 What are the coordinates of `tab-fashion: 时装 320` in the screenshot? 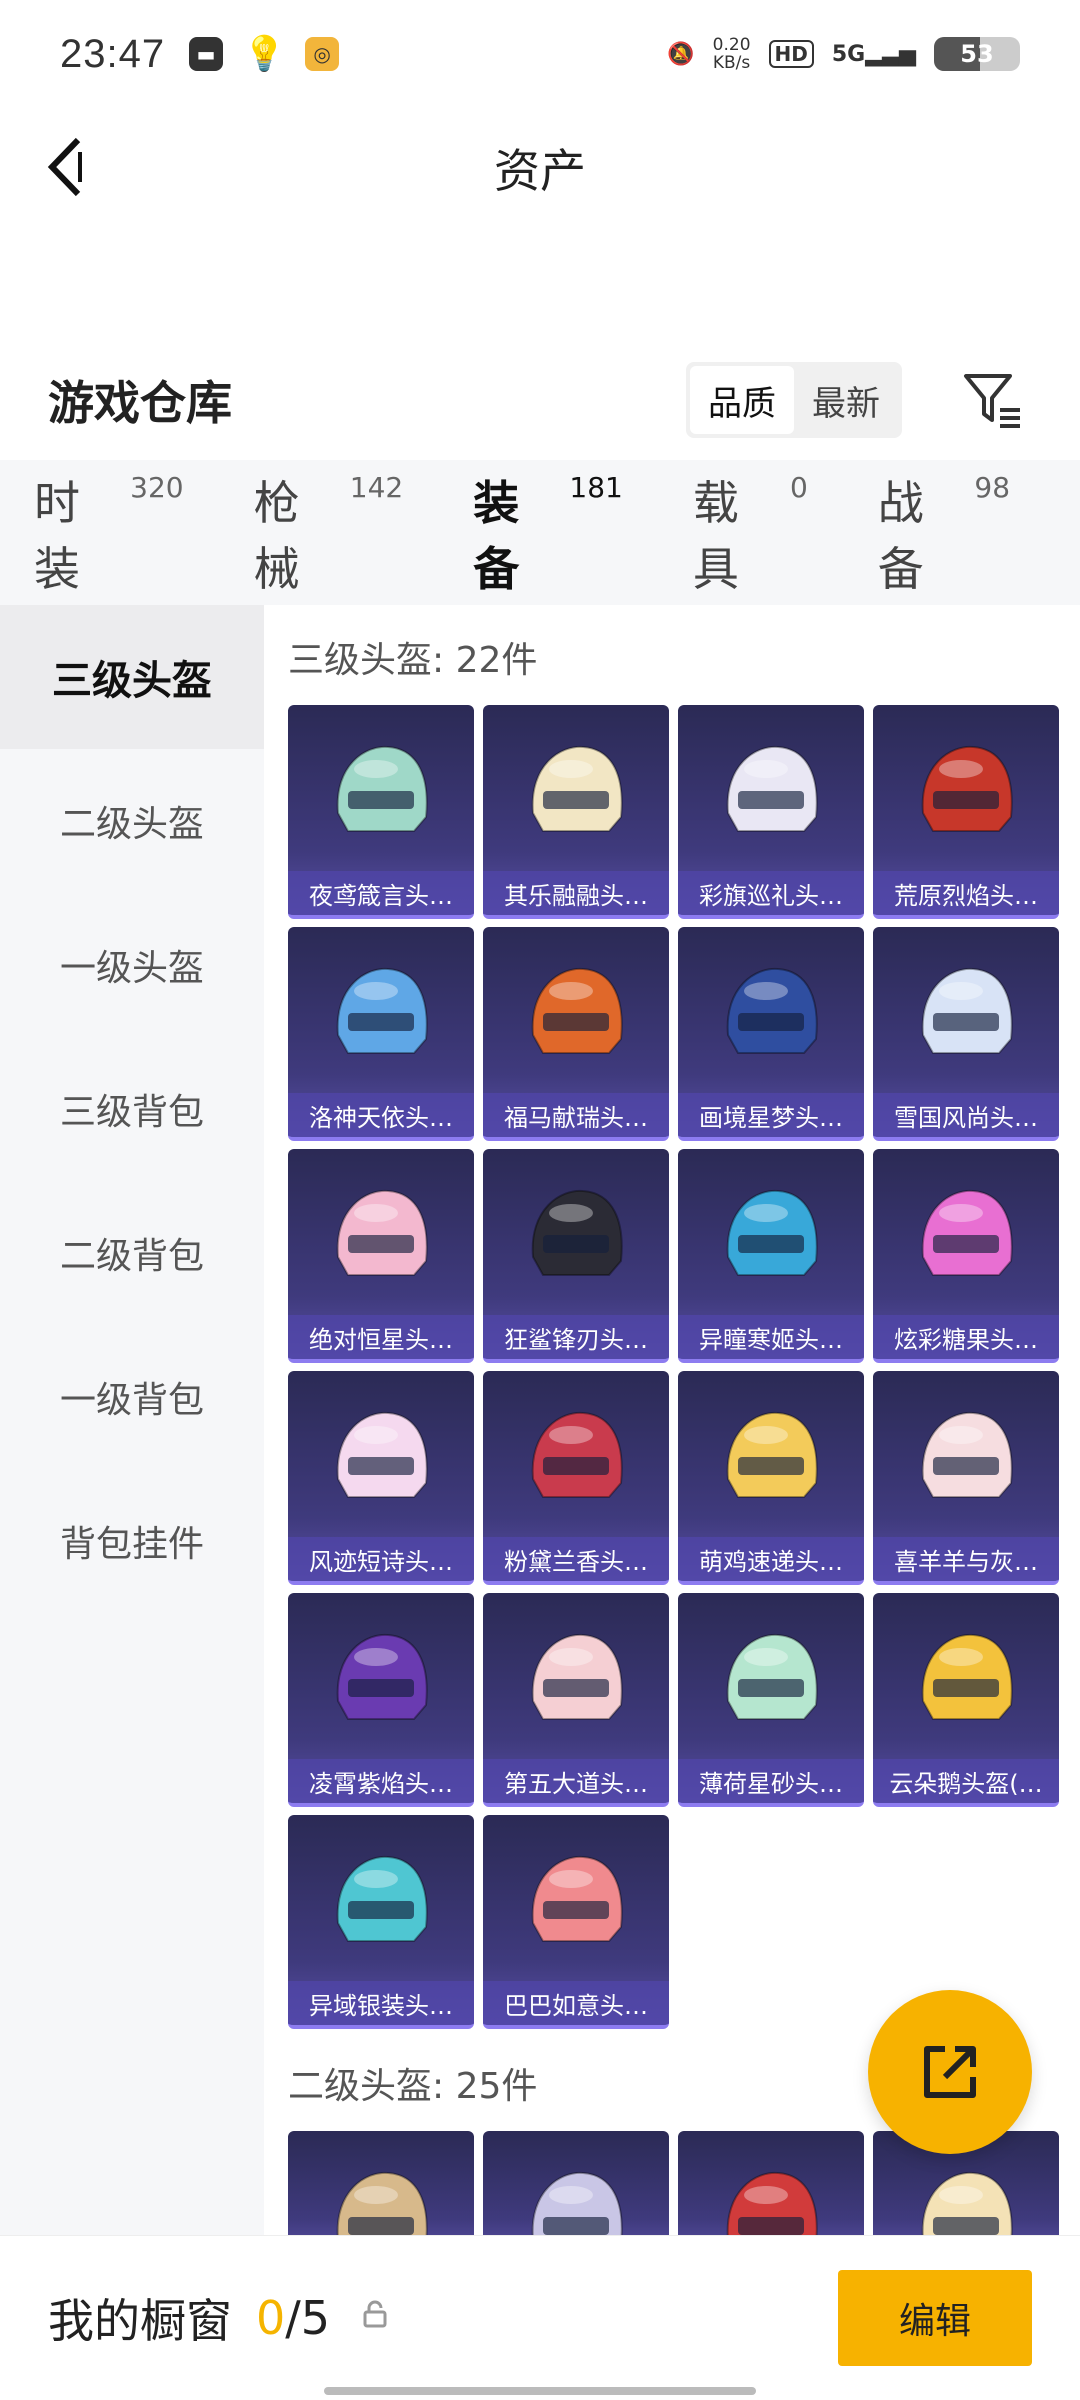 It's located at (109, 533).